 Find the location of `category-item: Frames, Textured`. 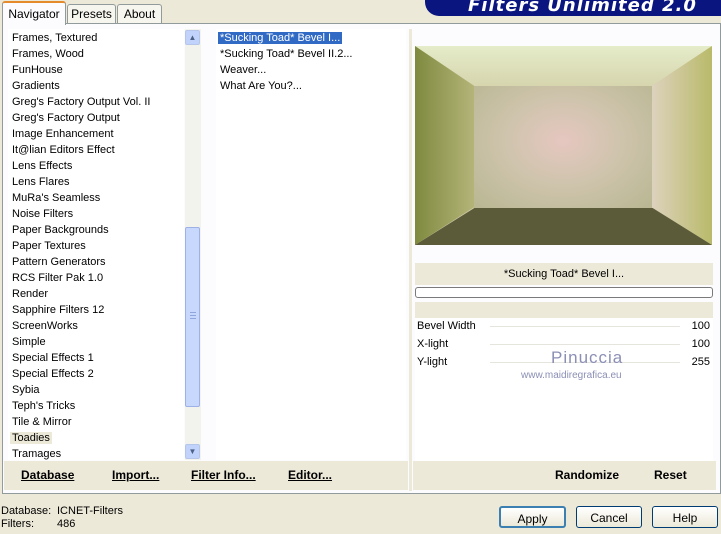

category-item: Frames, Textured is located at coordinates (54, 38).